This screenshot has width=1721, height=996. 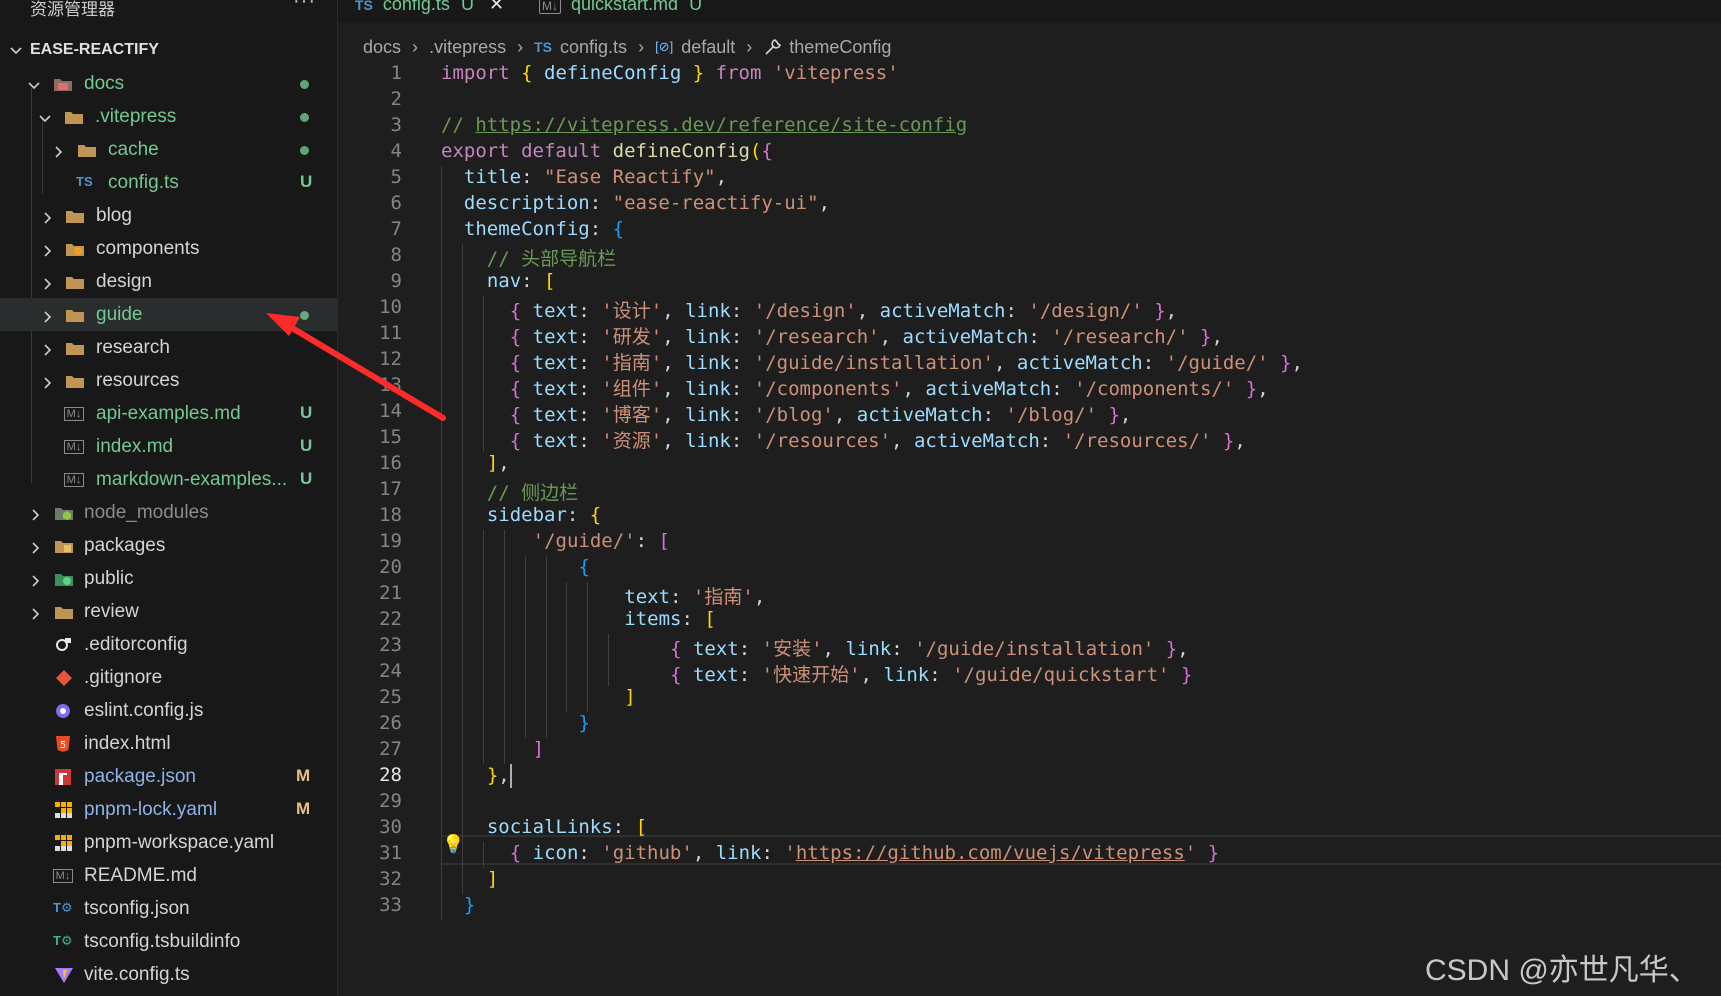 I want to click on tree-item-markdown-examples-md: M↓ markdown-examples... U, so click(x=168, y=479).